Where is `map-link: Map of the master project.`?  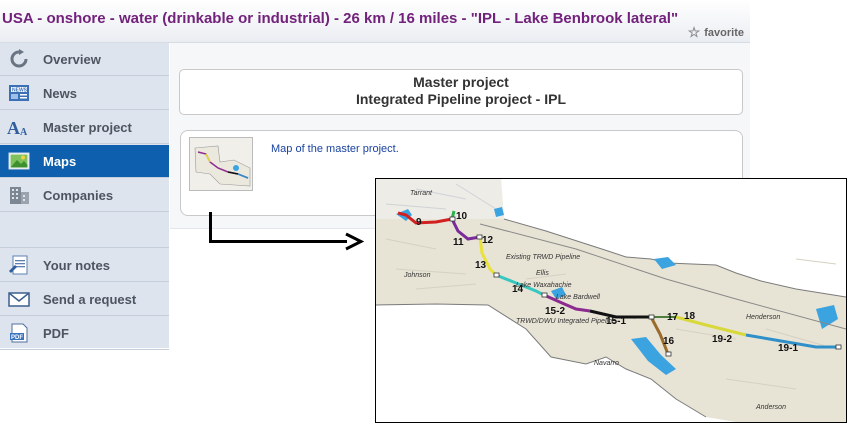
map-link: Map of the master project. is located at coordinates (335, 149).